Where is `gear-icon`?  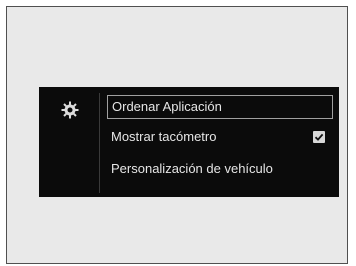 gear-icon is located at coordinates (70, 110).